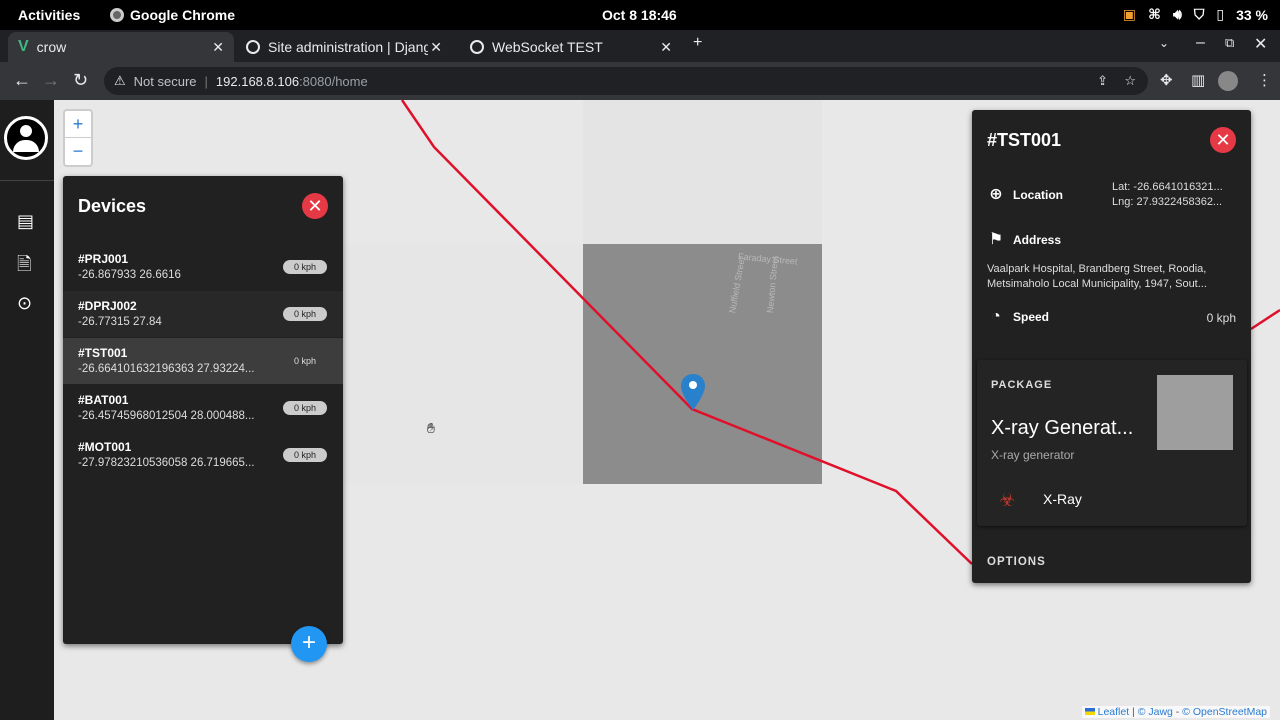  What do you see at coordinates (1024, 140) in the screenshot?
I see `detail-title: #TST001` at bounding box center [1024, 140].